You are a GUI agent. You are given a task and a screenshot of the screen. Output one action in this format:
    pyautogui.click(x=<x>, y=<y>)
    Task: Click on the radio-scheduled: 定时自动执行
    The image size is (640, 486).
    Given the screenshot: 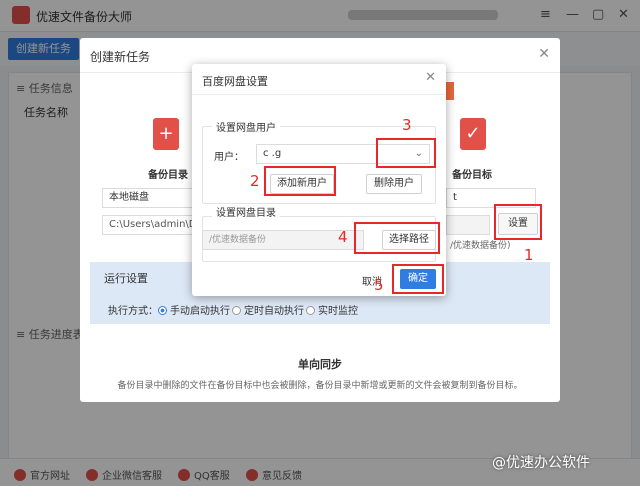 What is the action you would take?
    pyautogui.click(x=268, y=309)
    